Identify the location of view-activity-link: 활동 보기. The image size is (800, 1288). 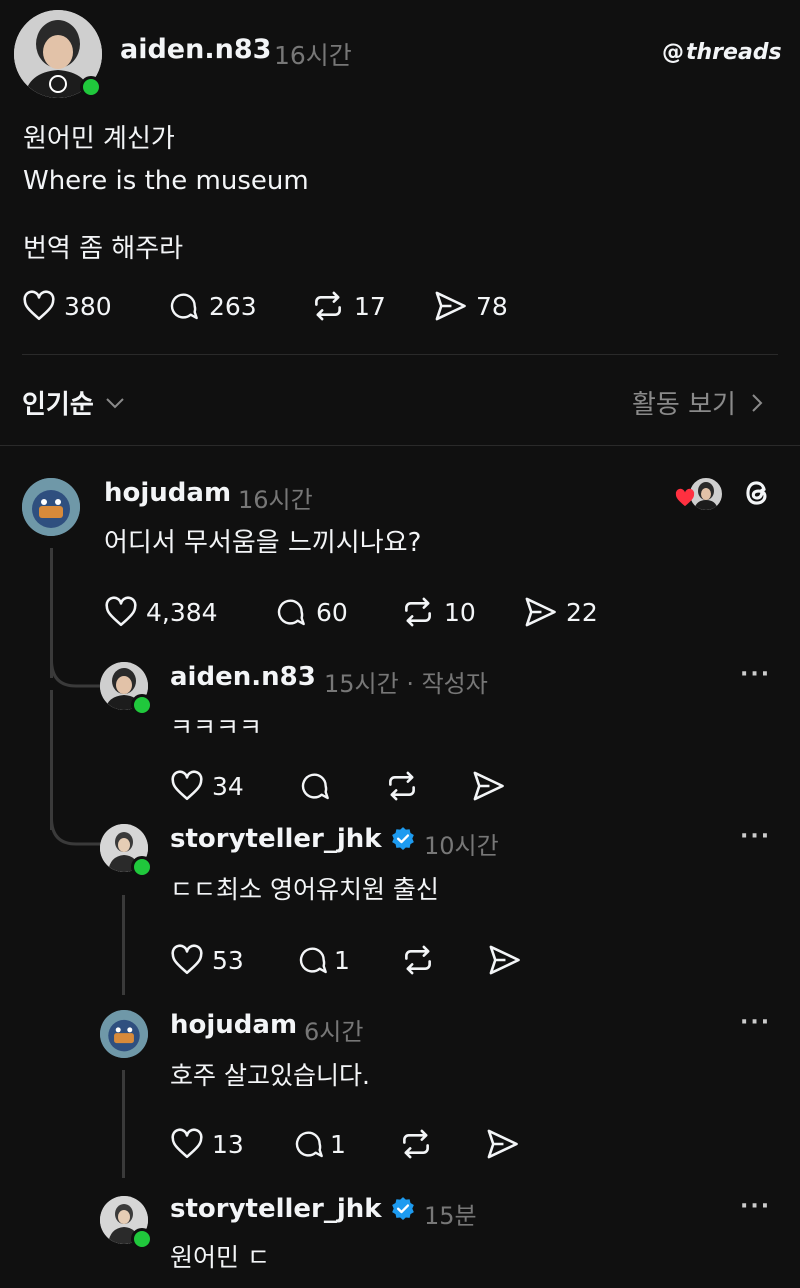
(698, 402).